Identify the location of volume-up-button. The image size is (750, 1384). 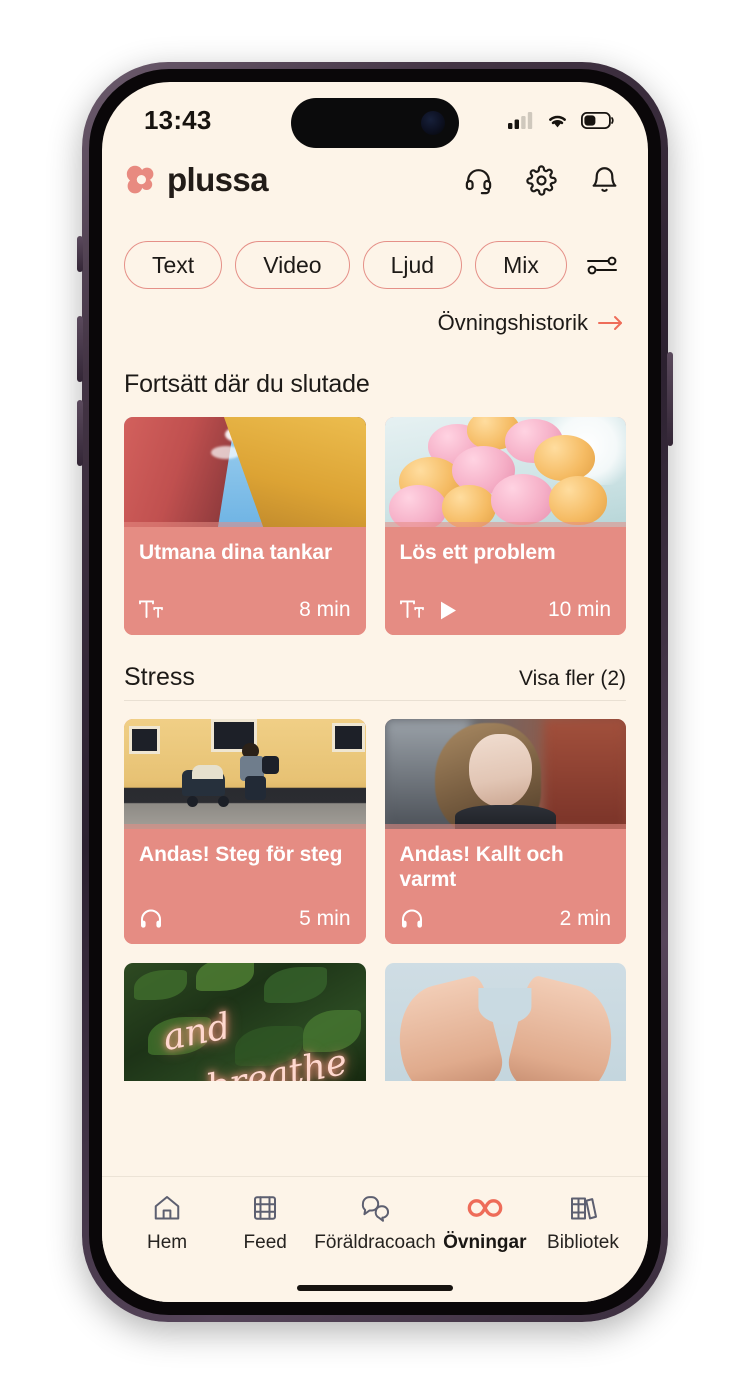
(80, 349).